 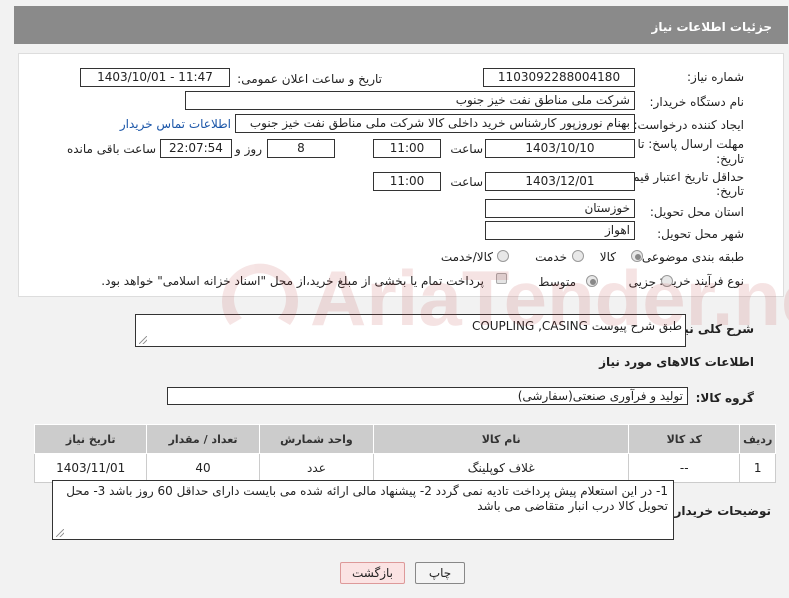 What do you see at coordinates (316, 468) in the screenshot?
I see `cell-unit: عدد` at bounding box center [316, 468].